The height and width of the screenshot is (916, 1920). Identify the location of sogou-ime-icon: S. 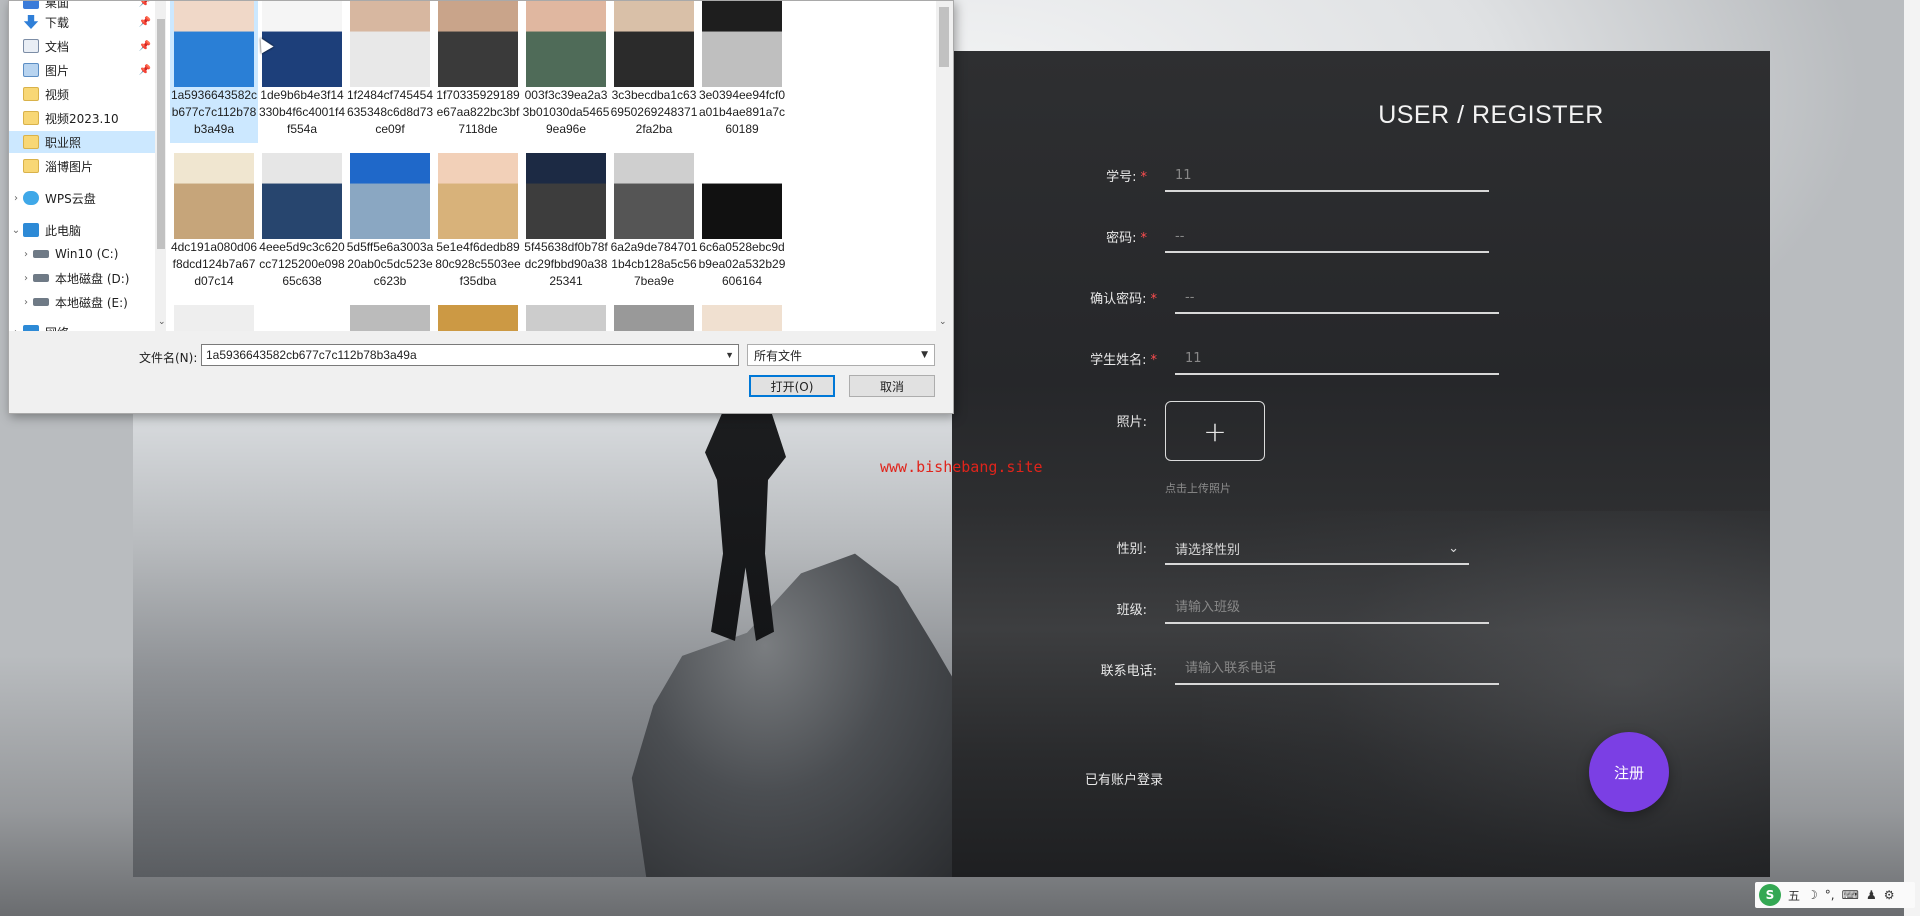
(1770, 895).